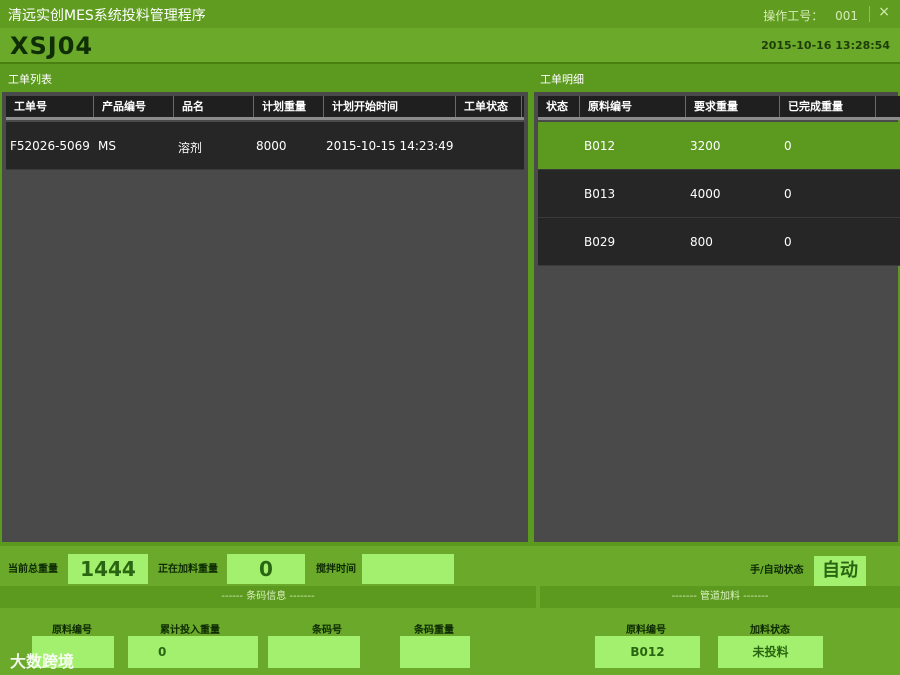 This screenshot has height=675, width=900. What do you see at coordinates (828, 106) in the screenshot?
I see `col-completed-weight: 已完成重量` at bounding box center [828, 106].